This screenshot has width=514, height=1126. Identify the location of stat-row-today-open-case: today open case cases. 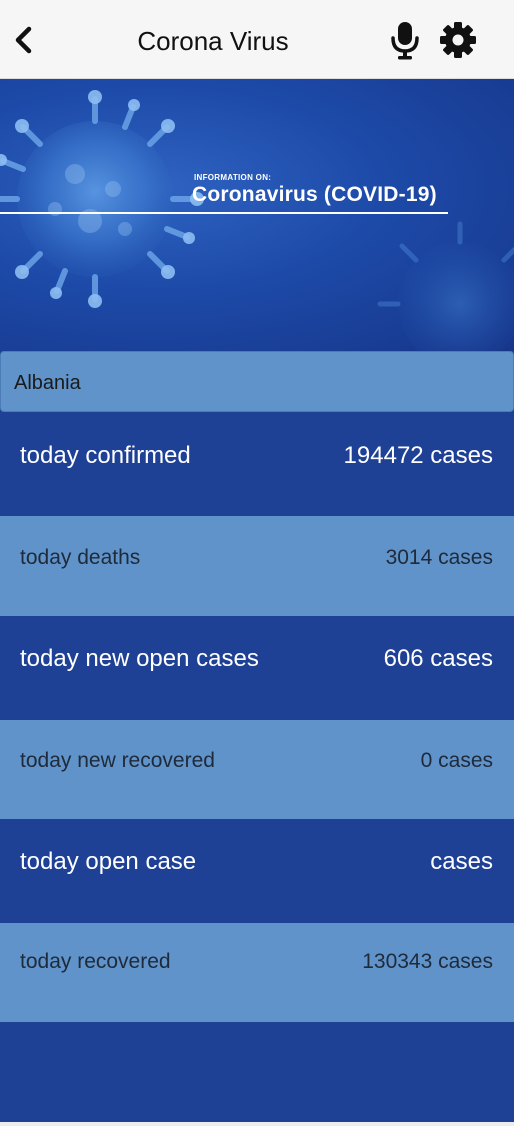
(257, 871).